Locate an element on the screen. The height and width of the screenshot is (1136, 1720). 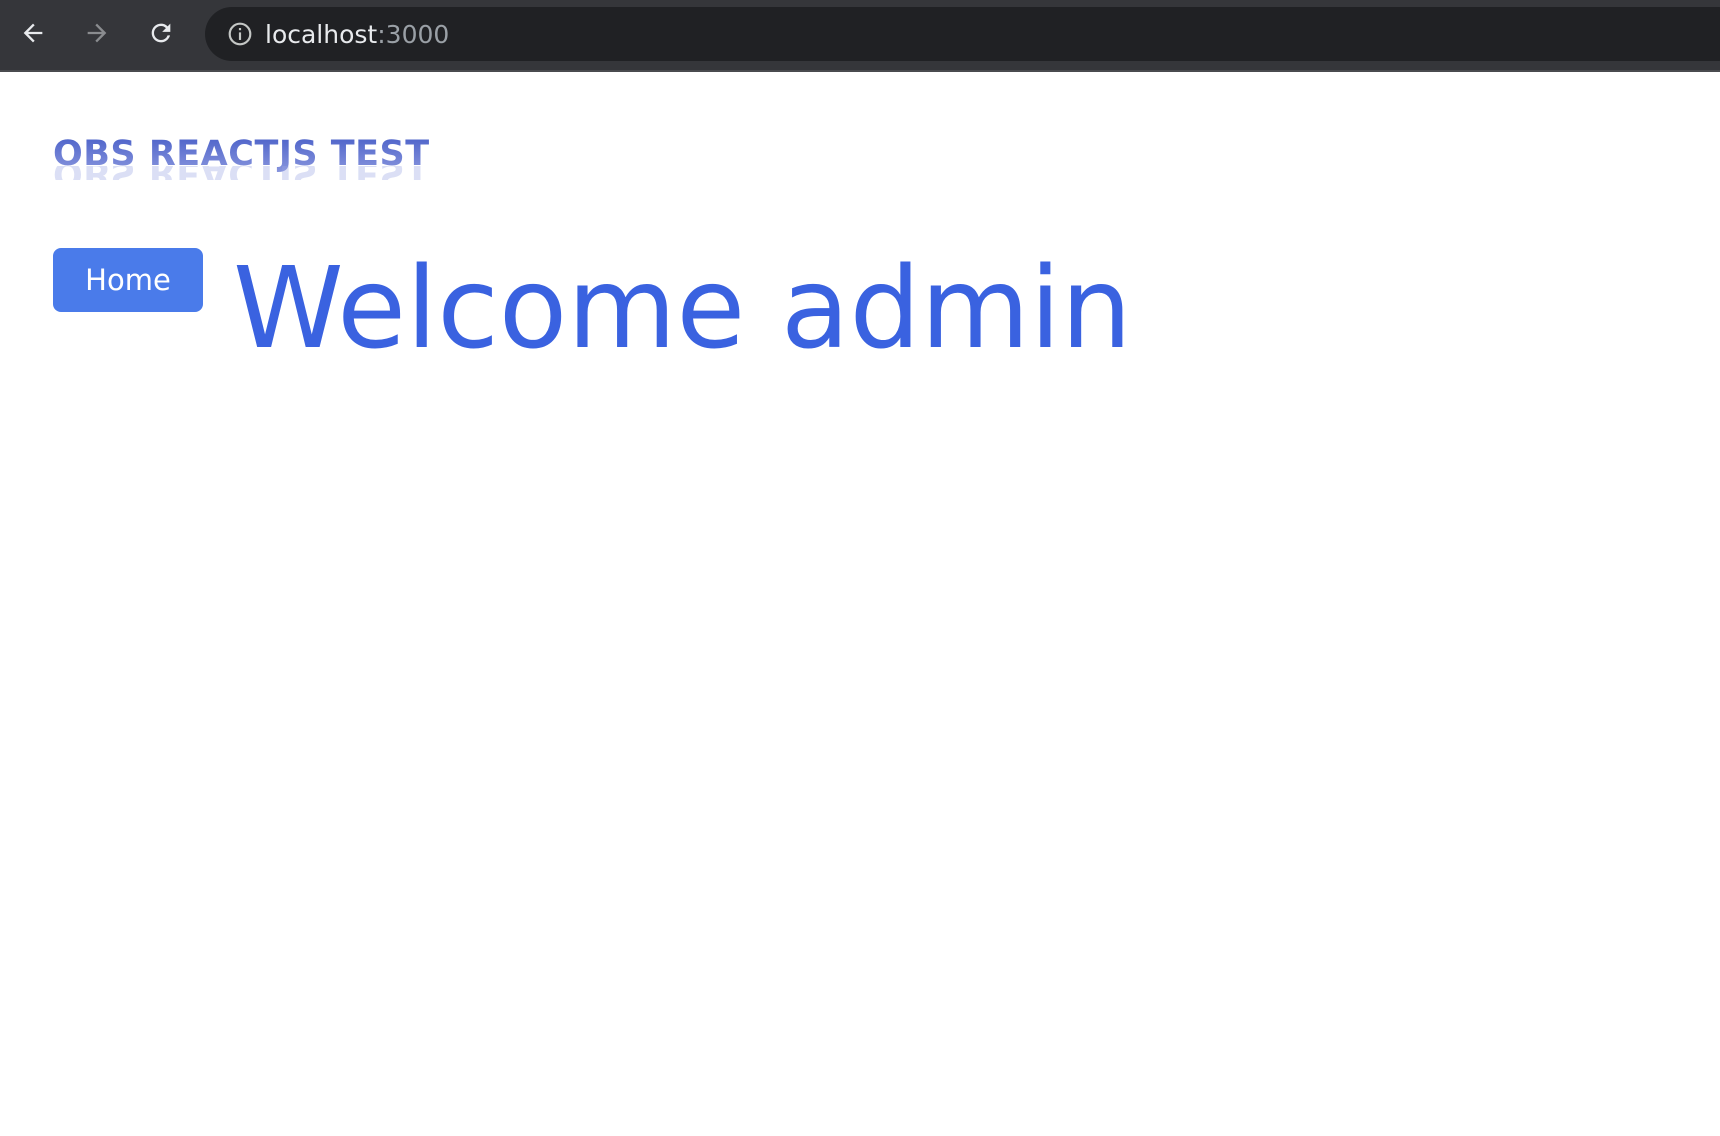
url-text: localhost:3000 is located at coordinates (357, 34).